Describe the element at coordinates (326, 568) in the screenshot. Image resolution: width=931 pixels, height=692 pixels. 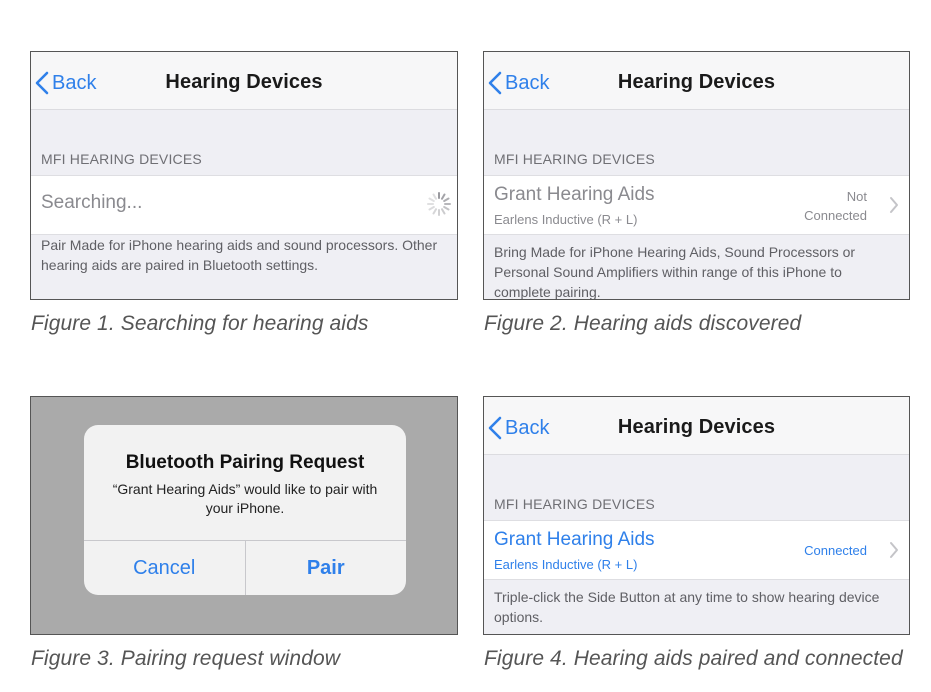
I see `pair-button: Pair` at that location.